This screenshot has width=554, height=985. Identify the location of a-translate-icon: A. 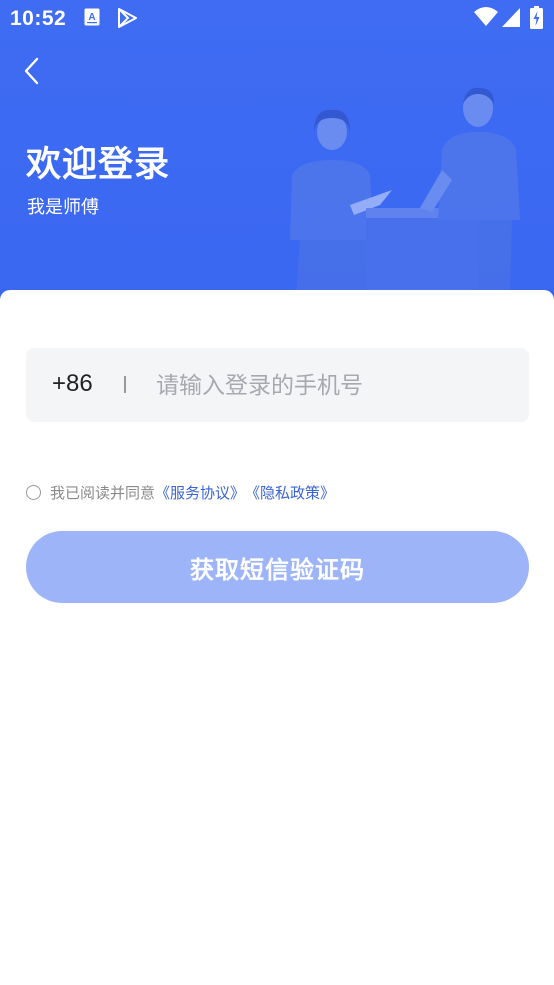
(92, 19).